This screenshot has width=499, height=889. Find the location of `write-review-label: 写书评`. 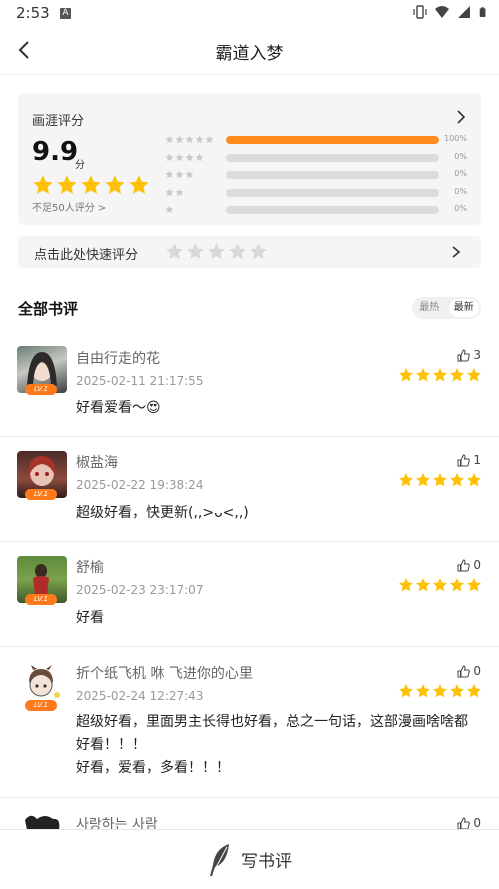

write-review-label: 写书评 is located at coordinates (266, 862).